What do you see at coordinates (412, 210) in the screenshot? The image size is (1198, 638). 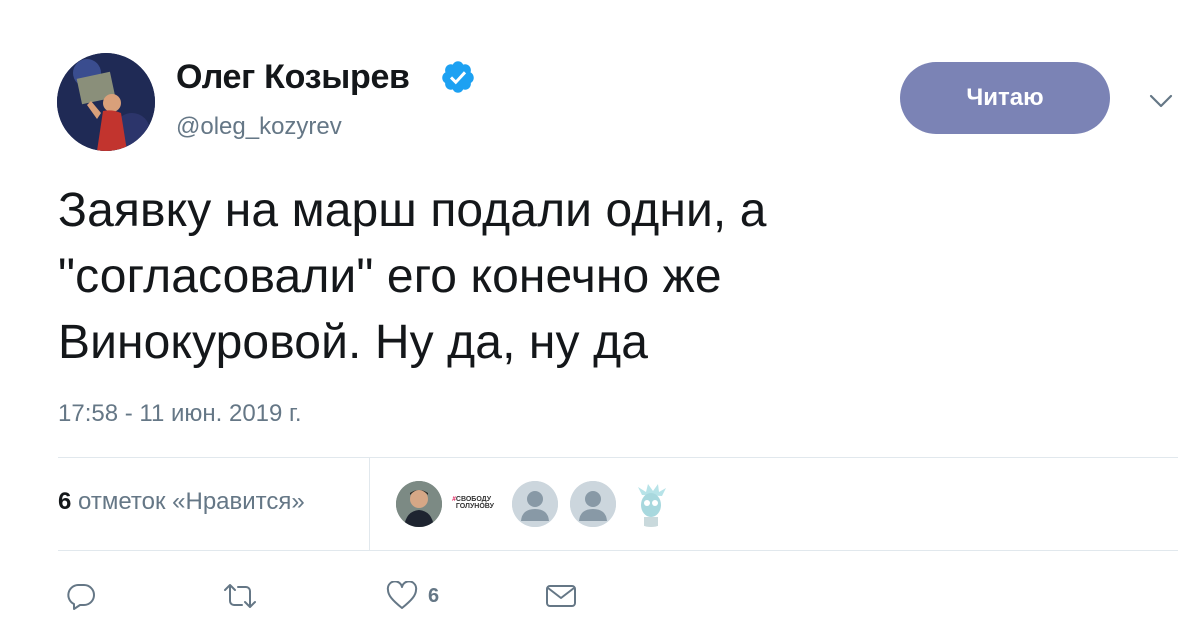 I see `tweet-line: Заявку на марш подали одни, а` at bounding box center [412, 210].